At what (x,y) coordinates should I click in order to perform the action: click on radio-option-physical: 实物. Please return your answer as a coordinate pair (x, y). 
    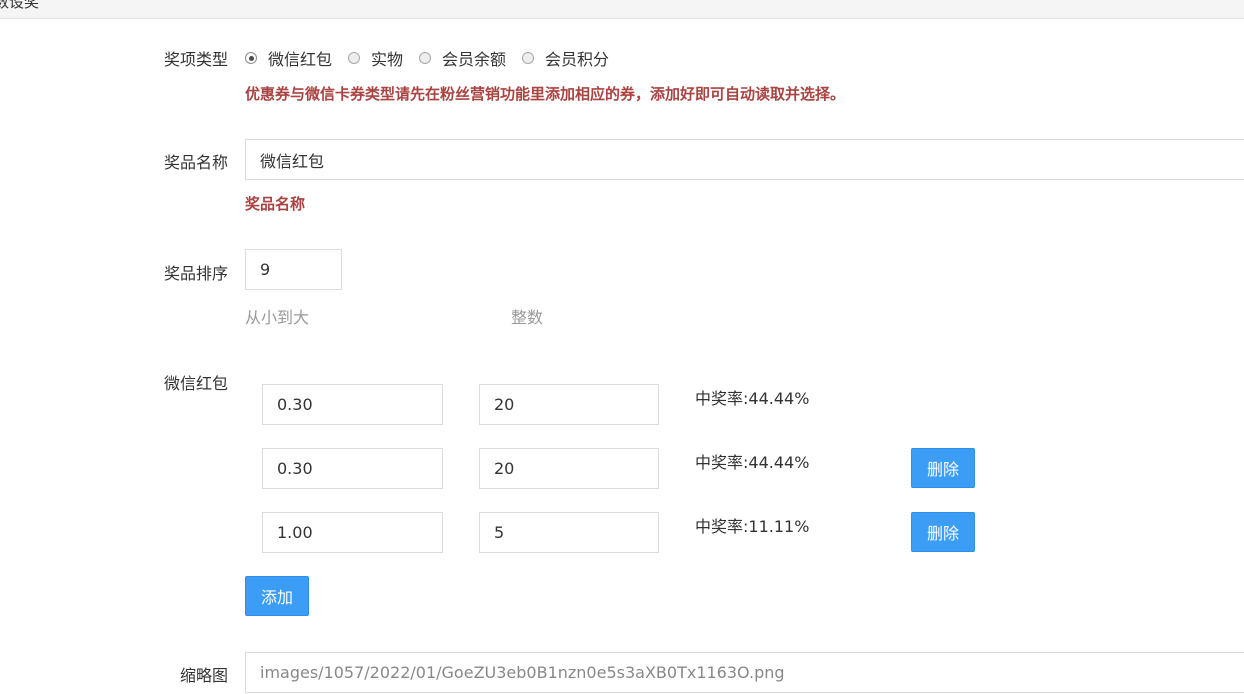
    Looking at the image, I should click on (375, 58).